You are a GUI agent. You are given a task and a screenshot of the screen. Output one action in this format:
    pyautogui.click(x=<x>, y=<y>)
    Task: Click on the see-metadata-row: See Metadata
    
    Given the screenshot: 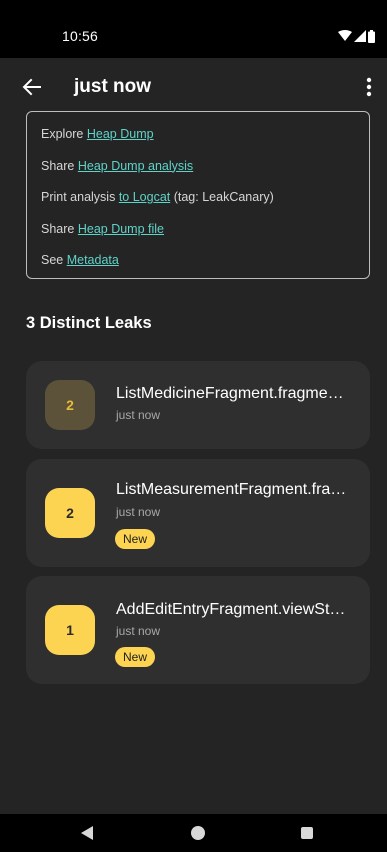 What is the action you would take?
    pyautogui.click(x=205, y=268)
    